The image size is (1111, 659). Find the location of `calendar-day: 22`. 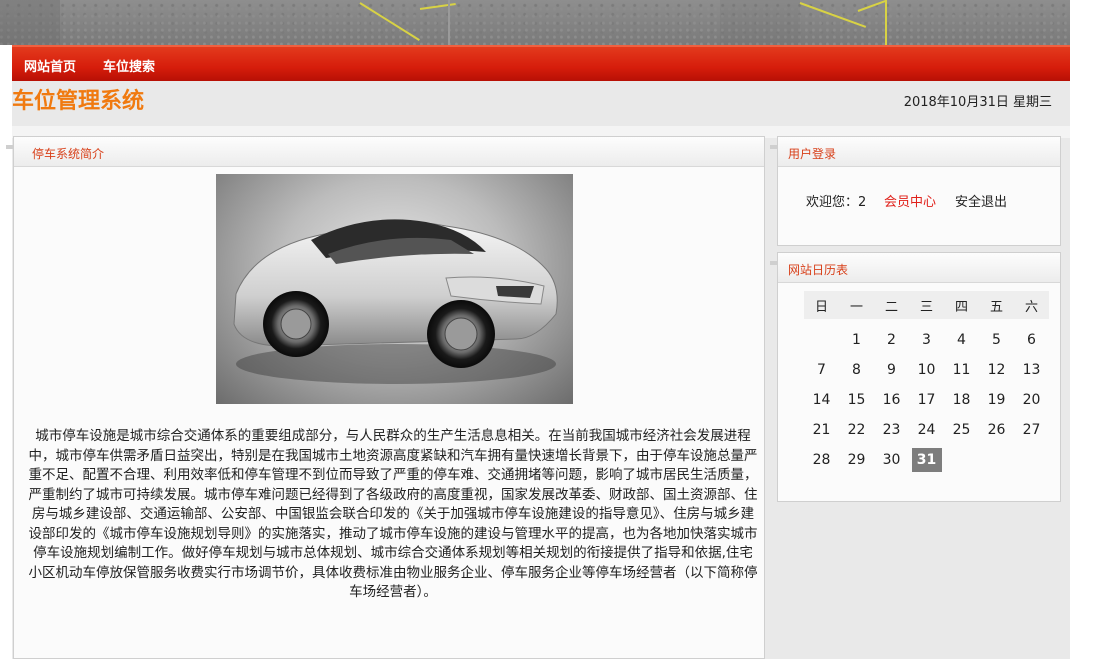

calendar-day: 22 is located at coordinates (856, 430).